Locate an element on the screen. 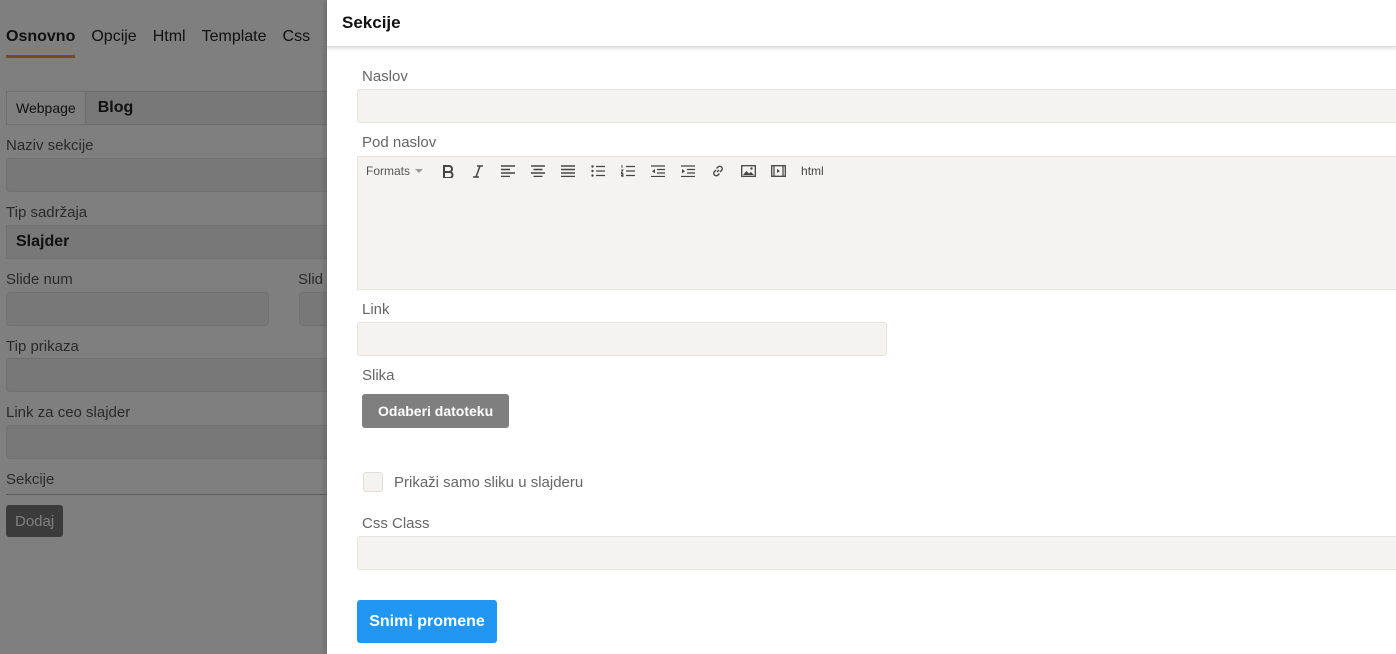 This screenshot has height=654, width=1396. show-image-only-checkbox is located at coordinates (373, 482).